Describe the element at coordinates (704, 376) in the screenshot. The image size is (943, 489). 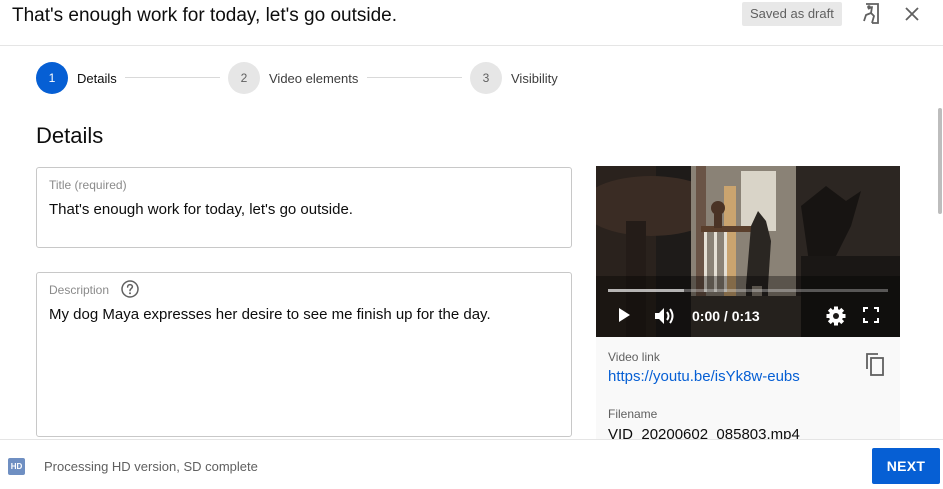
I see `video-link: https://youtu.be/isYk8w-eubs` at that location.